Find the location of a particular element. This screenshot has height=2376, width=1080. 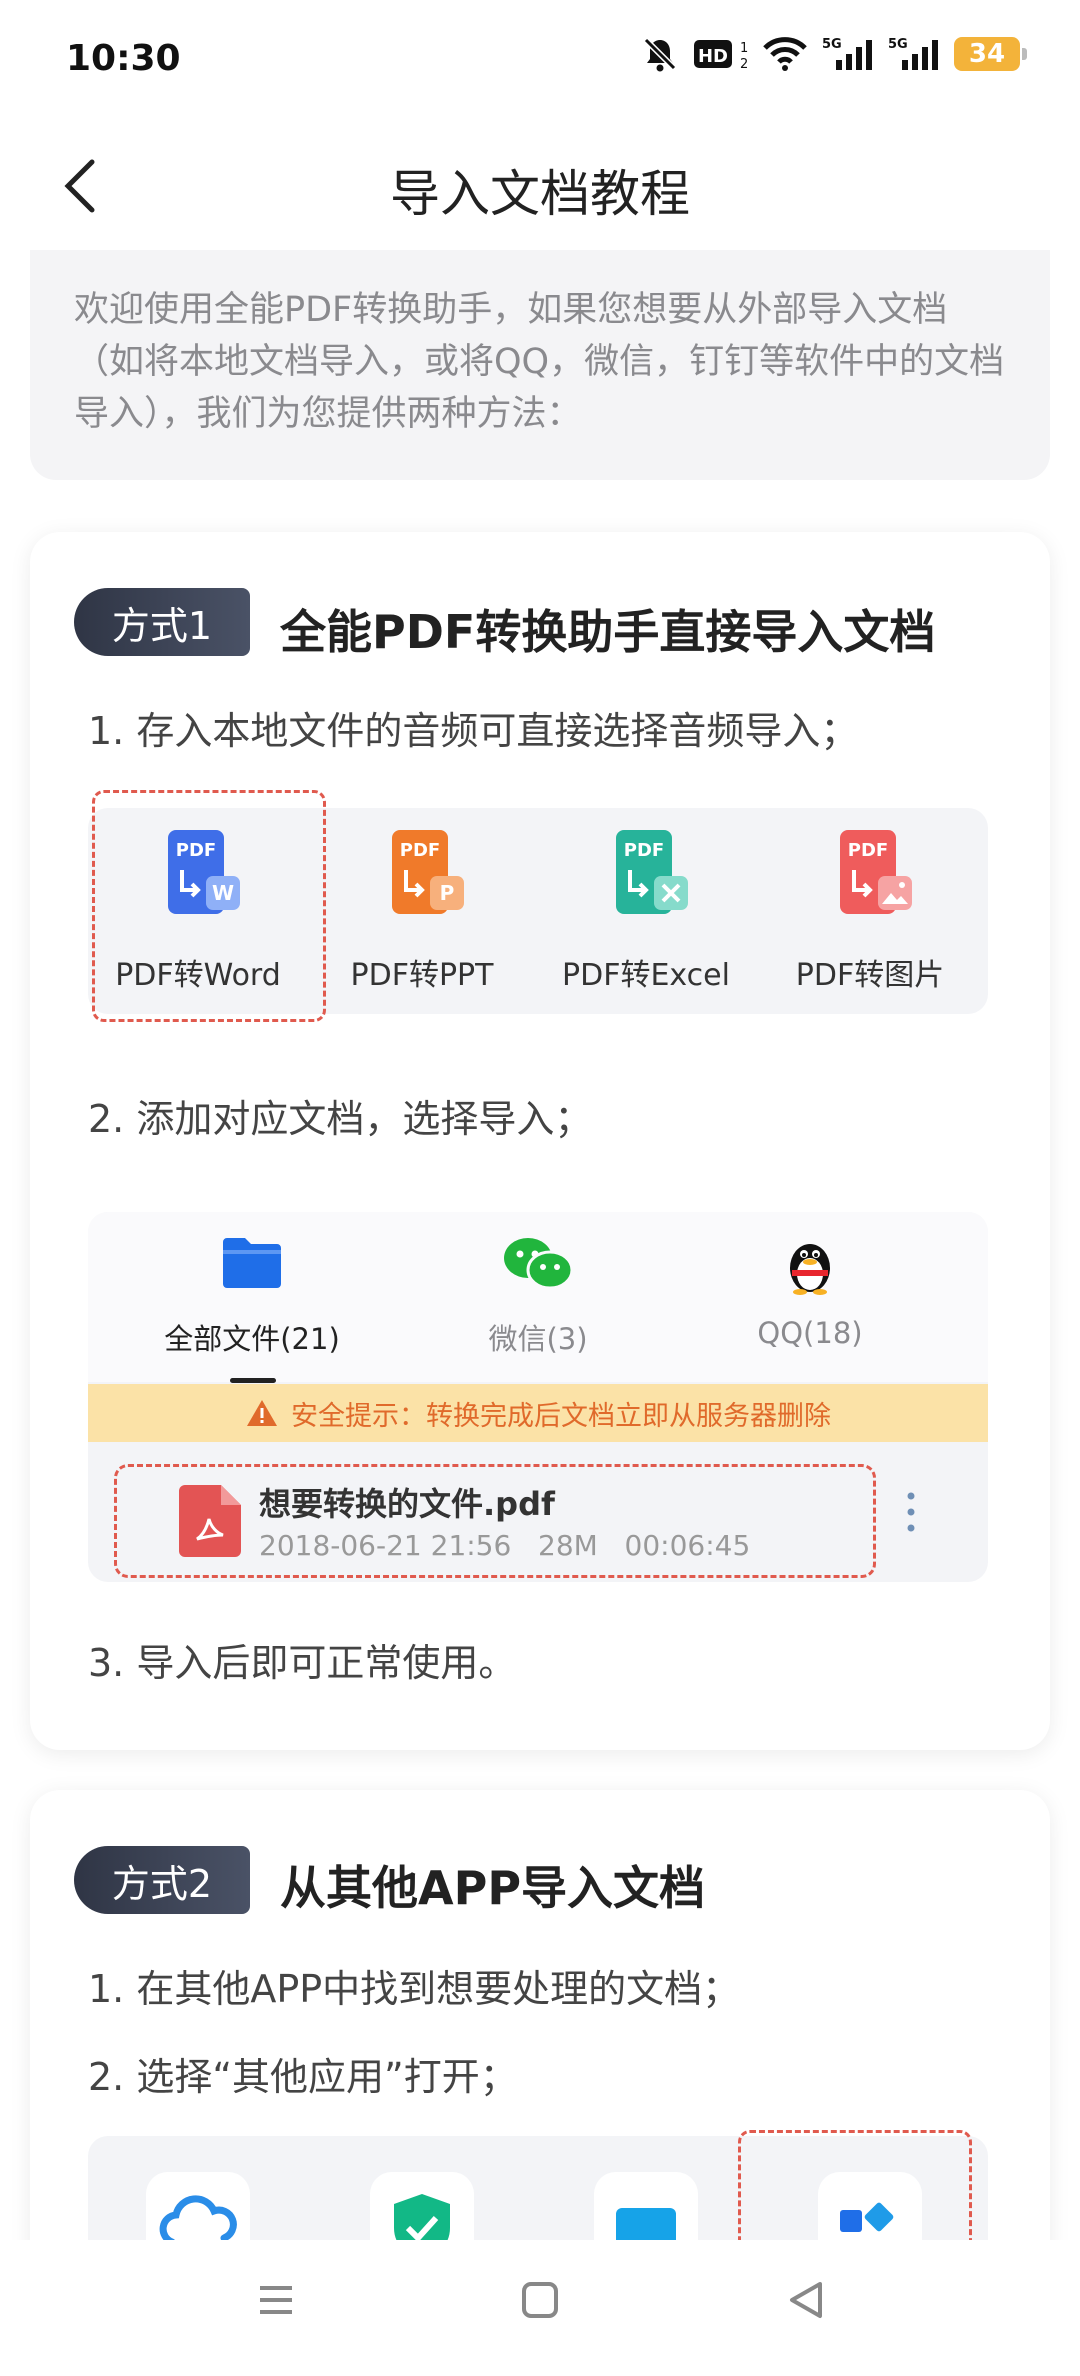

tool-label: PDF转PPT is located at coordinates (422, 975).